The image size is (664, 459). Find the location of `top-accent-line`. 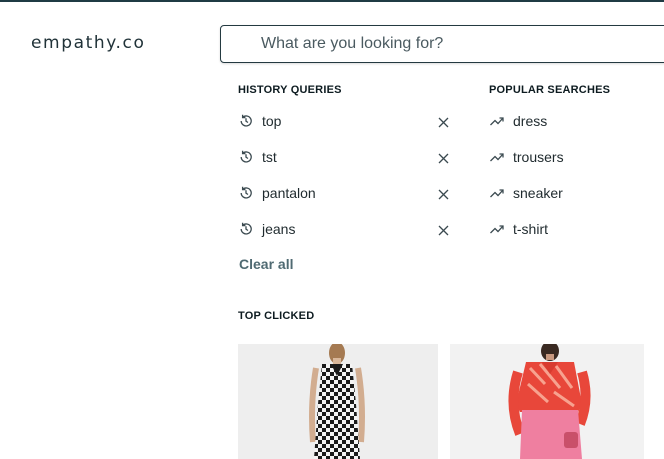

top-accent-line is located at coordinates (332, 1).